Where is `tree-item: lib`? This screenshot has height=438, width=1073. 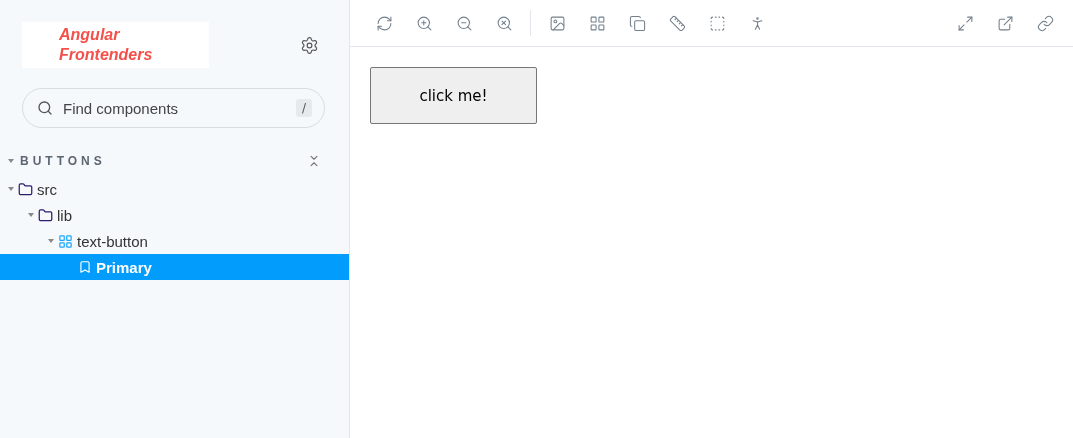
tree-item: lib is located at coordinates (174, 215).